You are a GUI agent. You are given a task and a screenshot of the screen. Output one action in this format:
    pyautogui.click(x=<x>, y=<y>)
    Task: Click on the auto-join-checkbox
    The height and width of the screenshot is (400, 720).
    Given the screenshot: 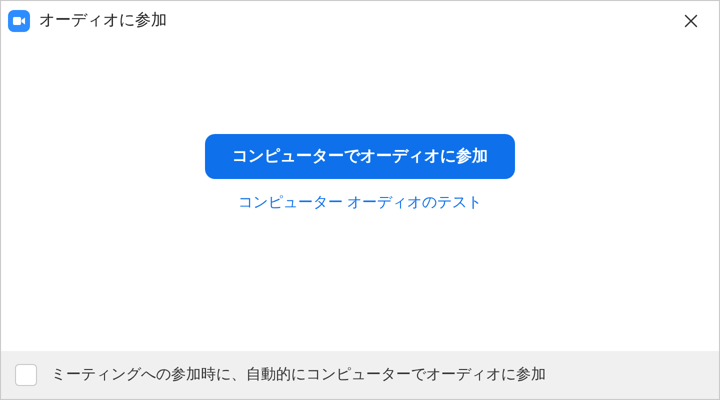 What is the action you would take?
    pyautogui.click(x=26, y=375)
    